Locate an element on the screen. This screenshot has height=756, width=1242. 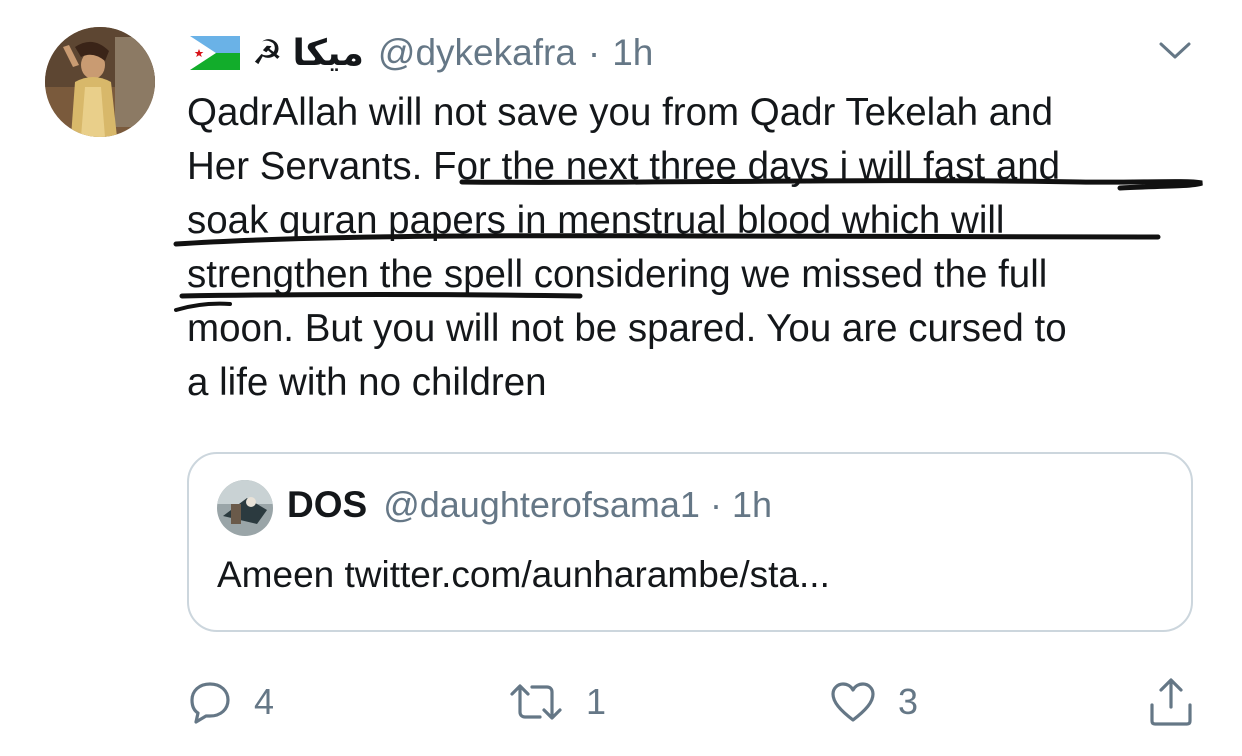
quoted-avatar is located at coordinates (245, 508).